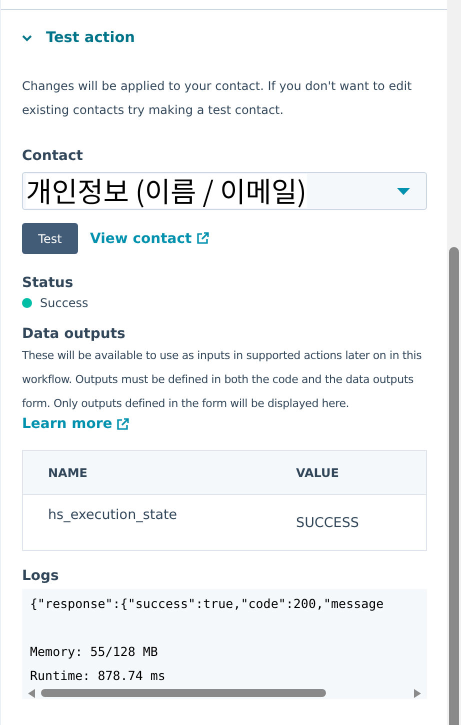  Describe the element at coordinates (149, 238) in the screenshot. I see `view-contact-link: View contact` at that location.